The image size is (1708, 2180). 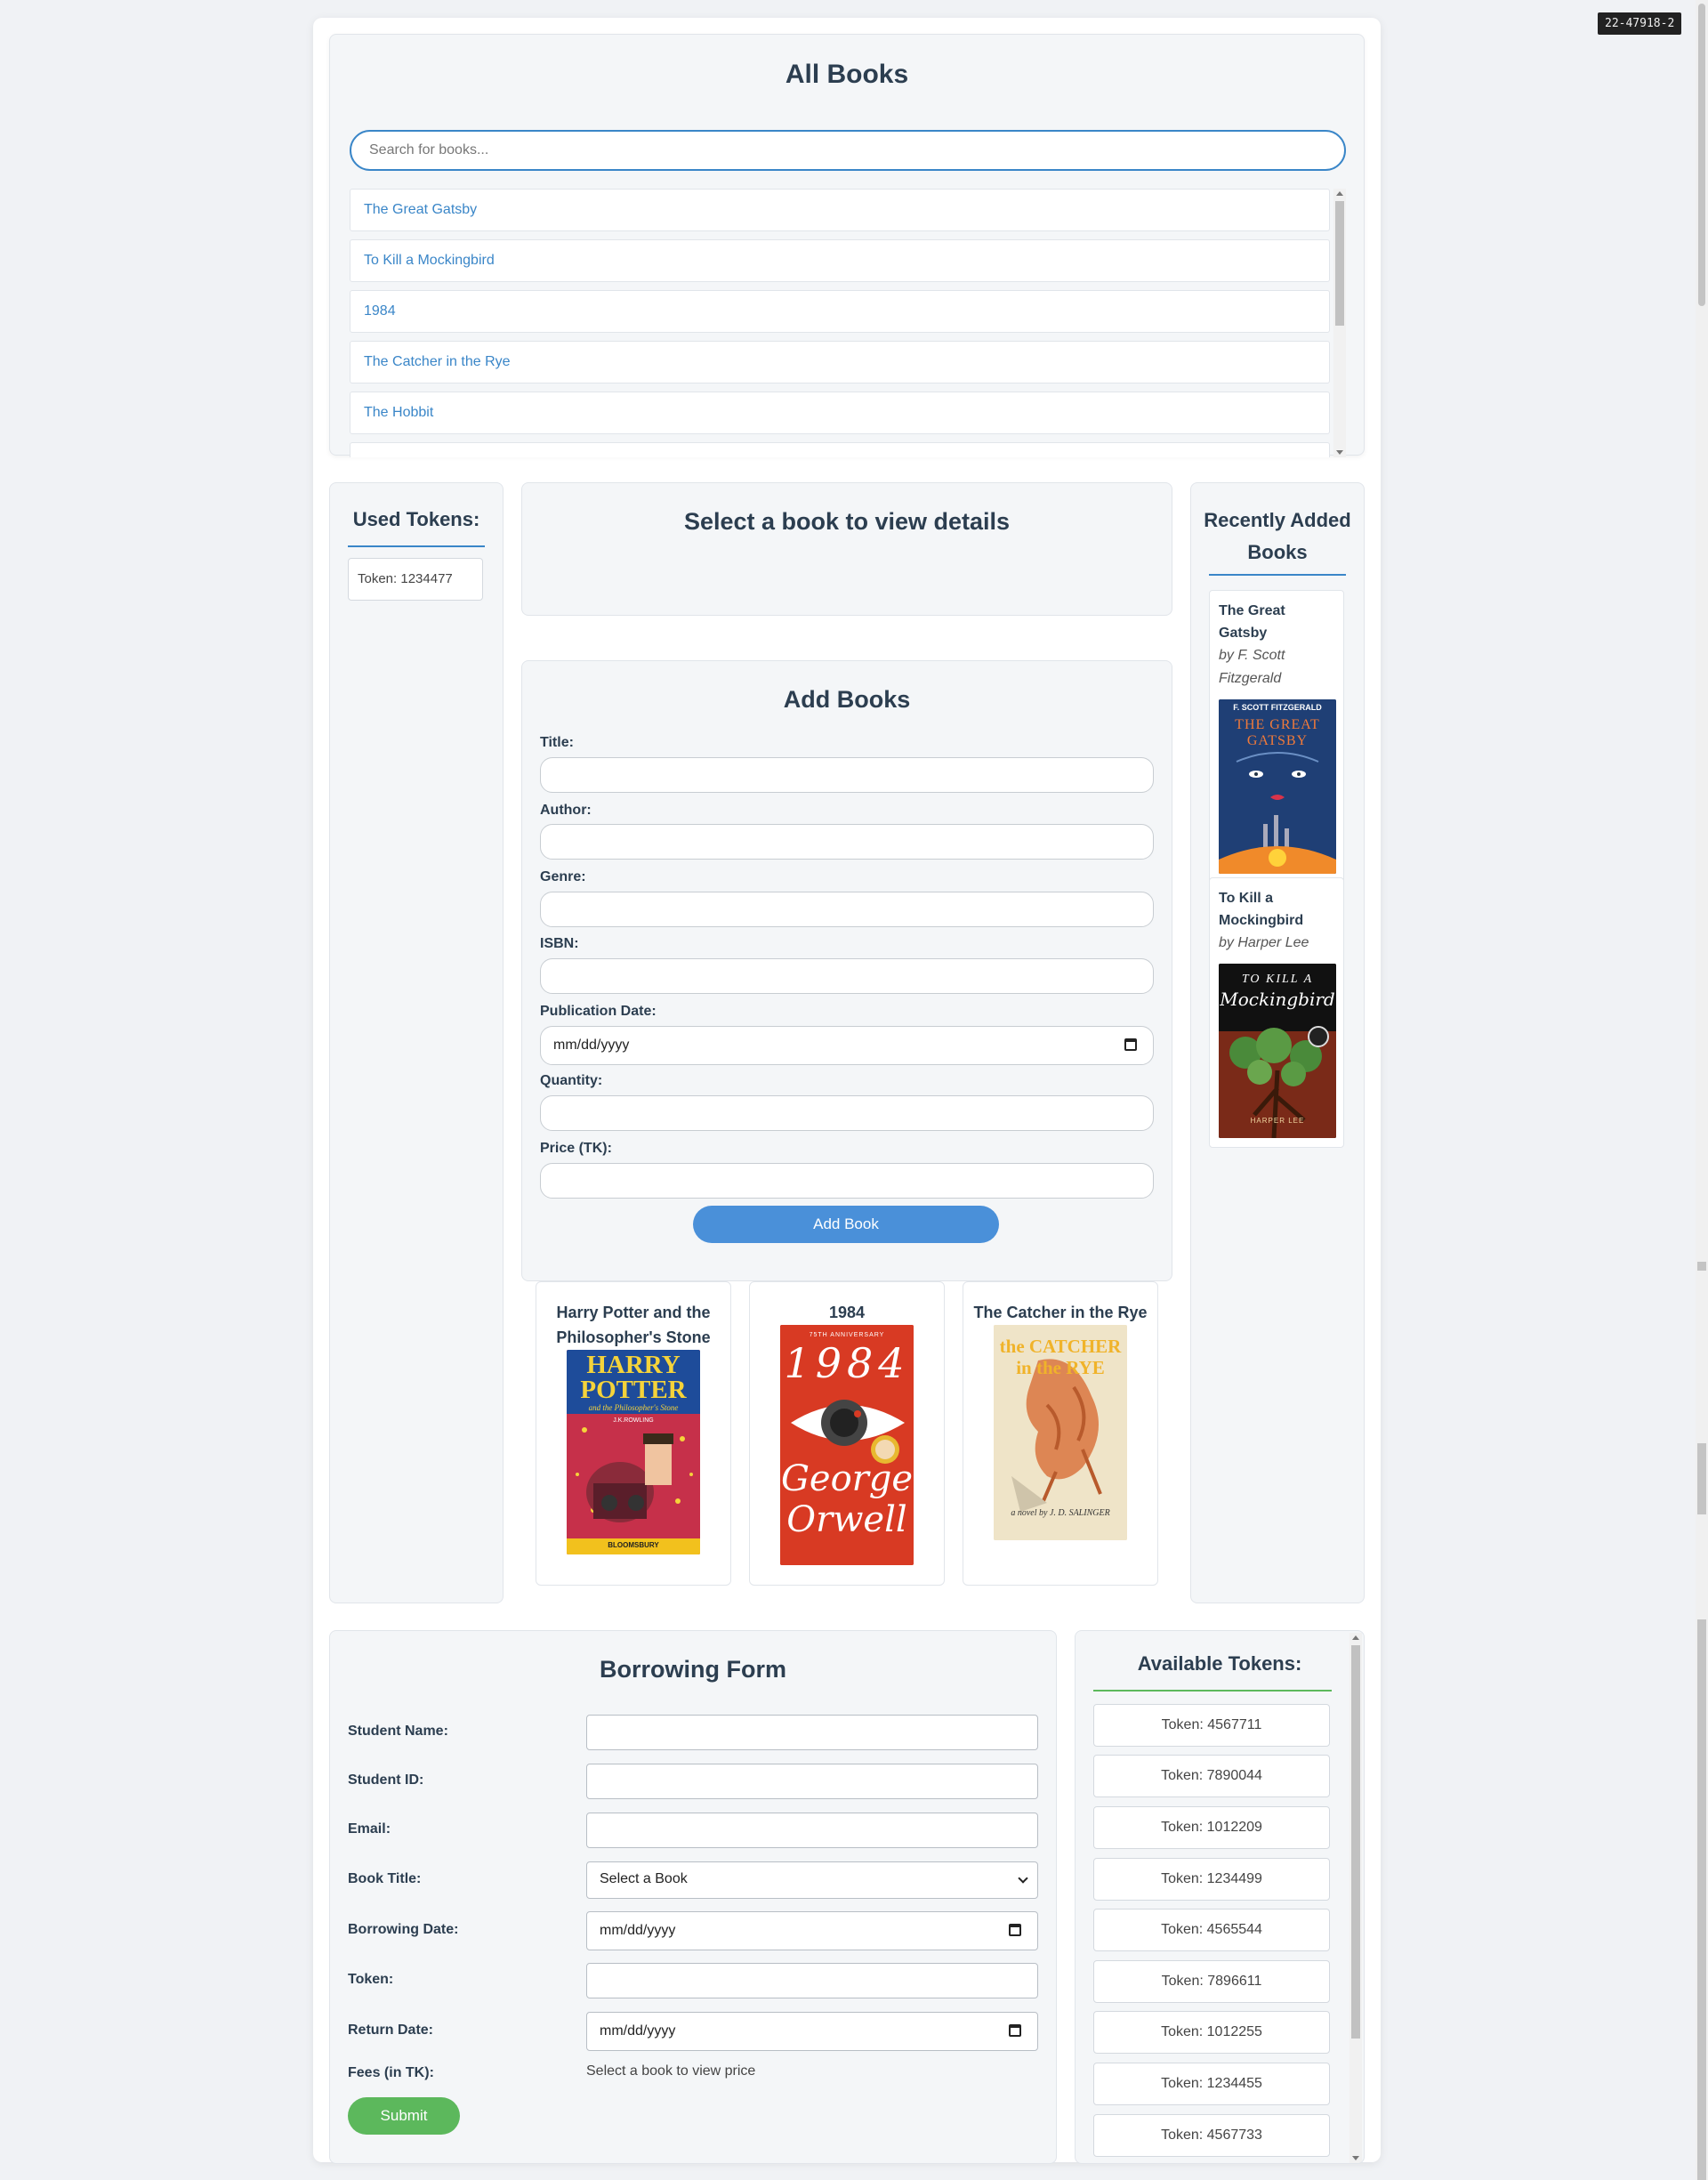 What do you see at coordinates (1211, 1827) in the screenshot?
I see `available-token: Token: 1012209` at bounding box center [1211, 1827].